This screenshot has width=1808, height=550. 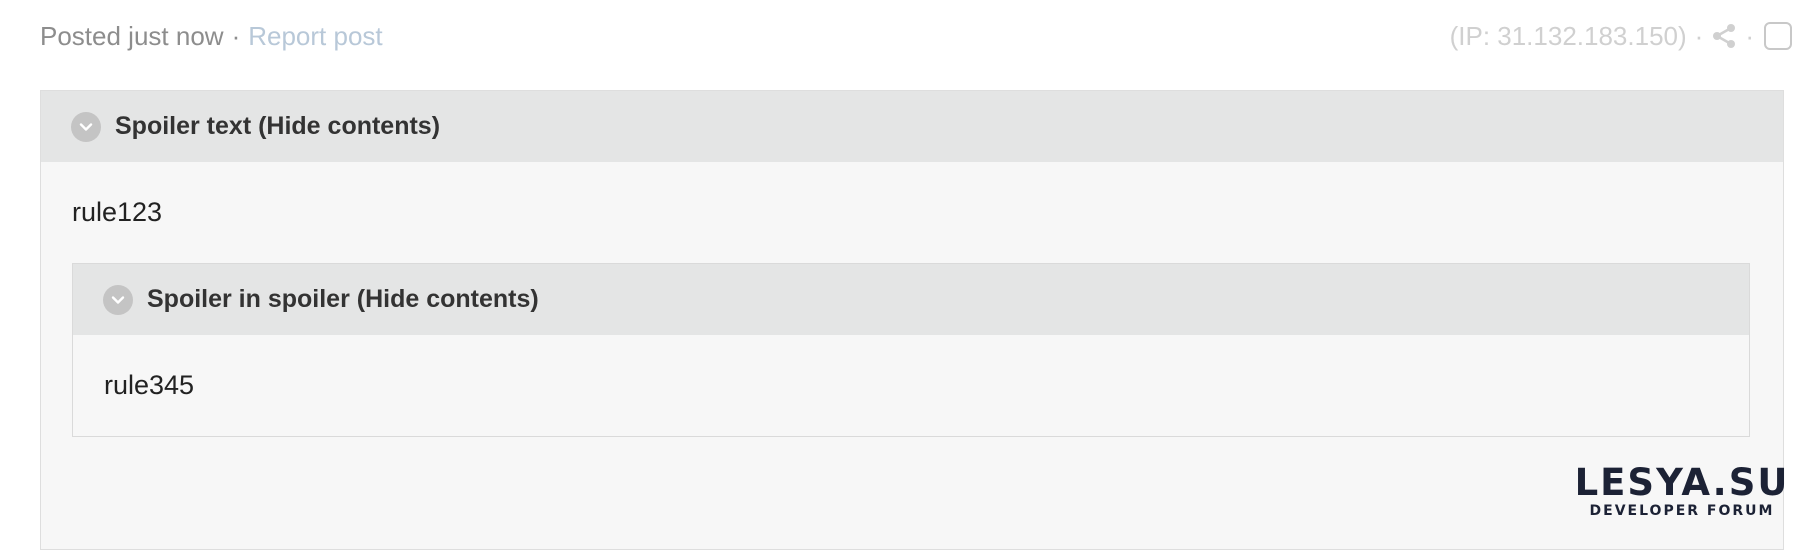 I want to click on posted-time: Posted just now, so click(x=132, y=35).